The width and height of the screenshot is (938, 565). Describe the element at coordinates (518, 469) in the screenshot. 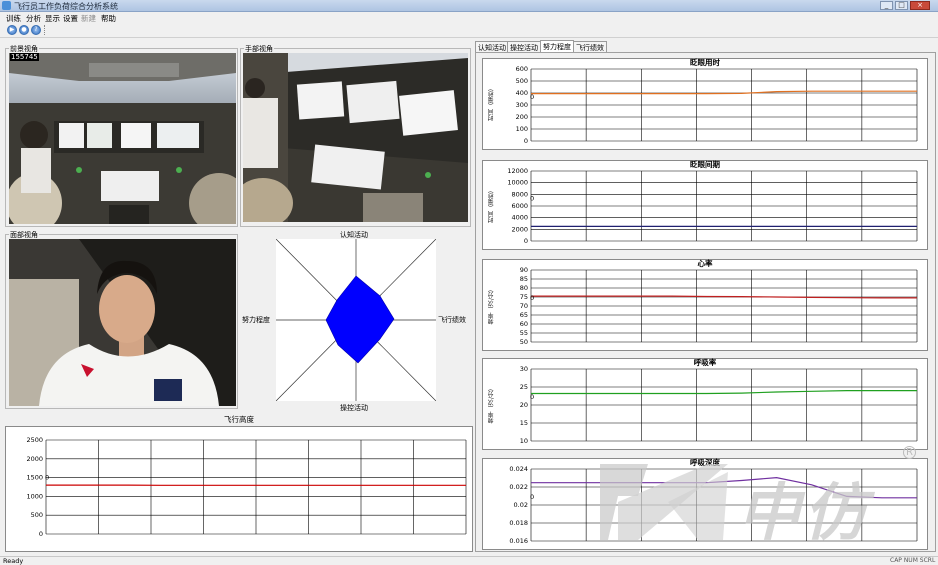

I see `y-tick-label: 0.024` at that location.